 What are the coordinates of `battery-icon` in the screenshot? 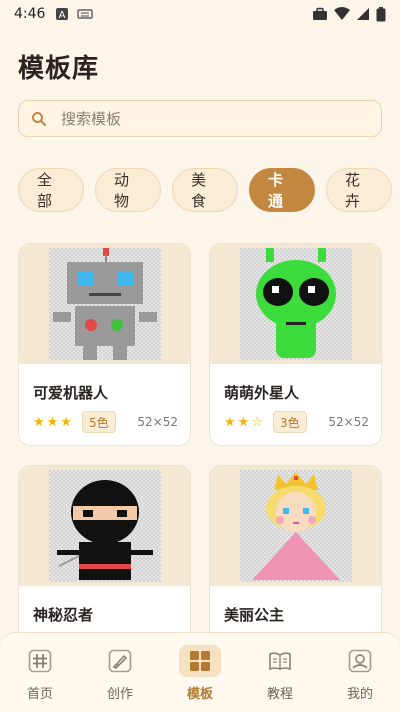 It's located at (381, 13).